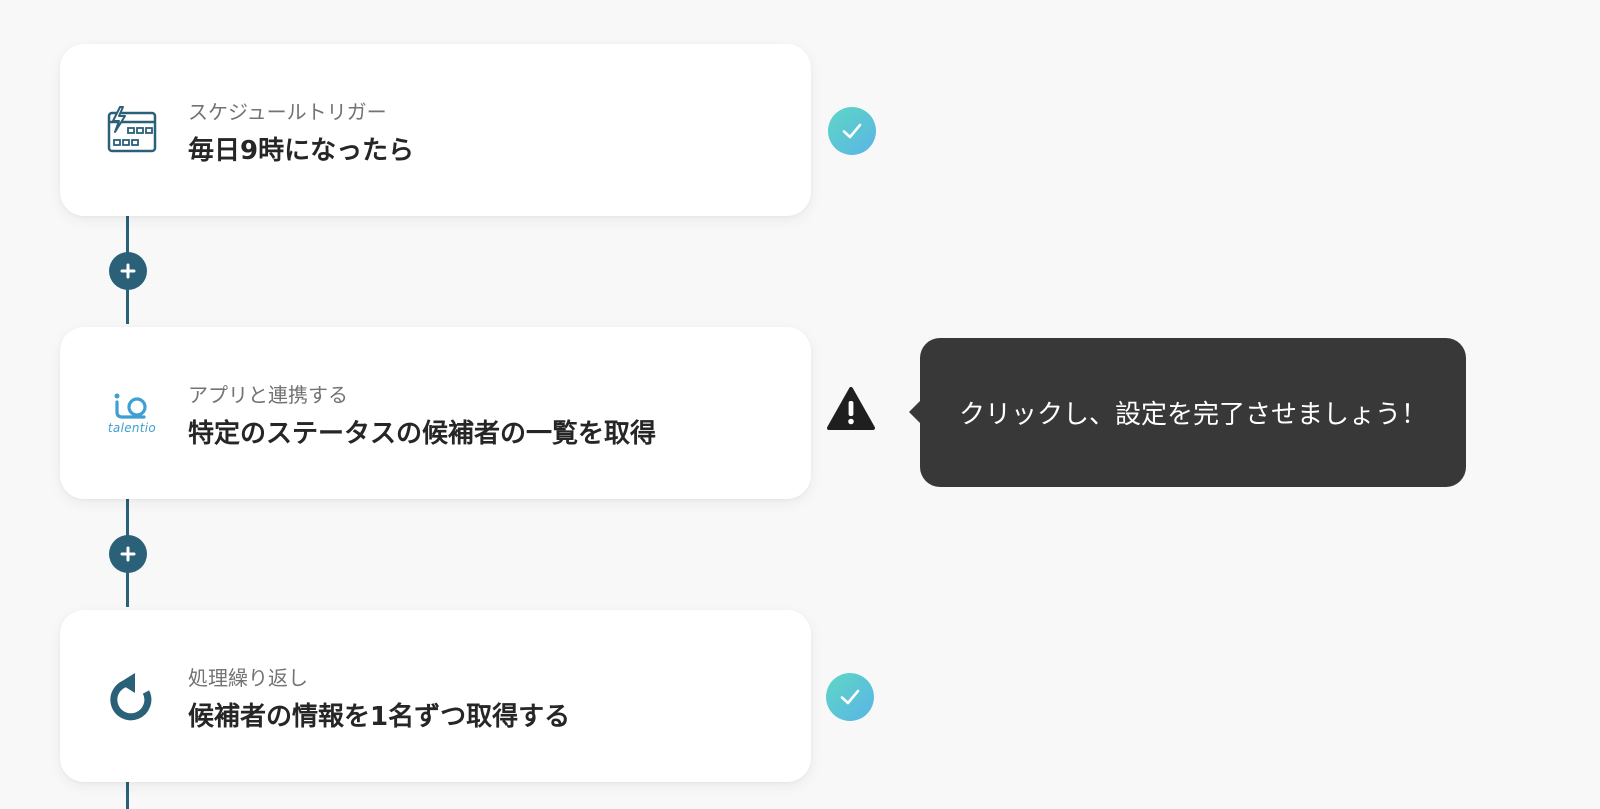 This screenshot has width=1600, height=809. I want to click on step-subtitle: 処理繰り返し, so click(248, 678).